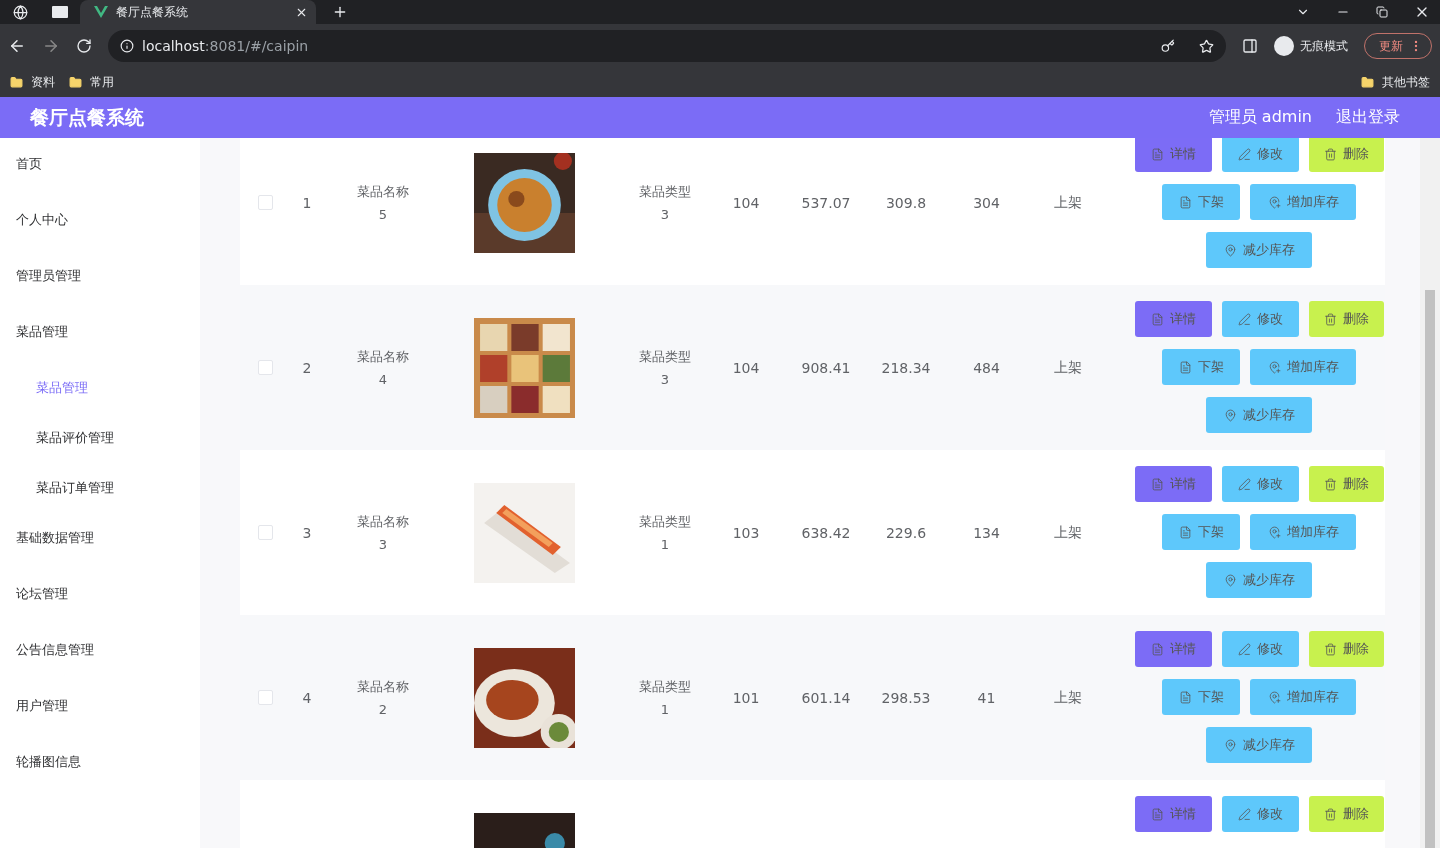 This screenshot has height=848, width=1440. I want to click on dish-name-value: 5, so click(383, 214).